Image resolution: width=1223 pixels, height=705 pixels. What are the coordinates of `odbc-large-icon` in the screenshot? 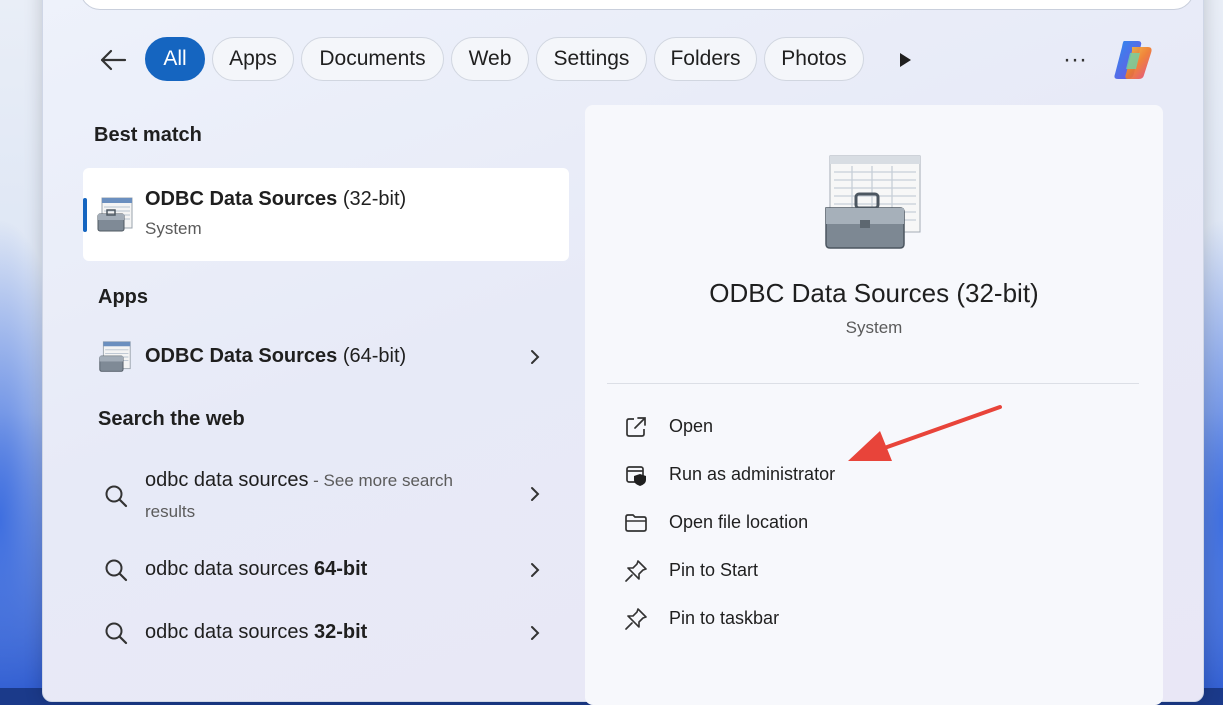 It's located at (873, 202).